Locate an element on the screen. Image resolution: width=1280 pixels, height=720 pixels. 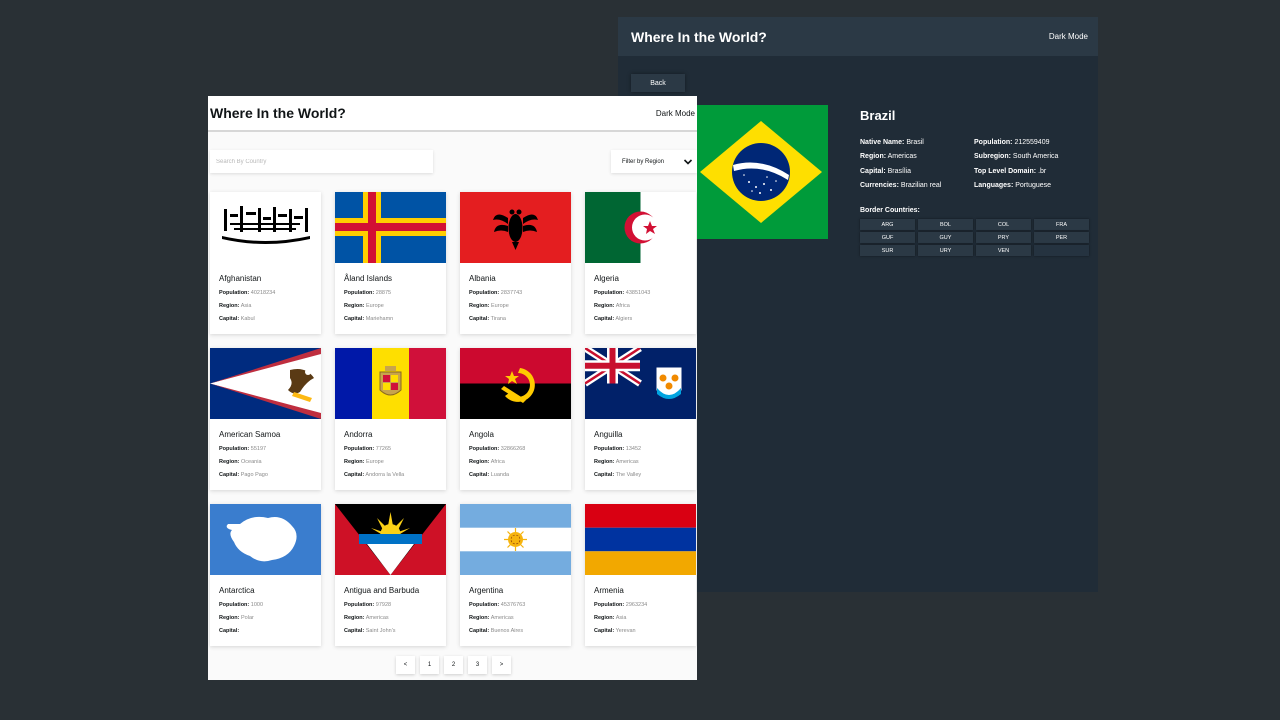
region-row: Region: Americas is located at coordinates (366, 618).